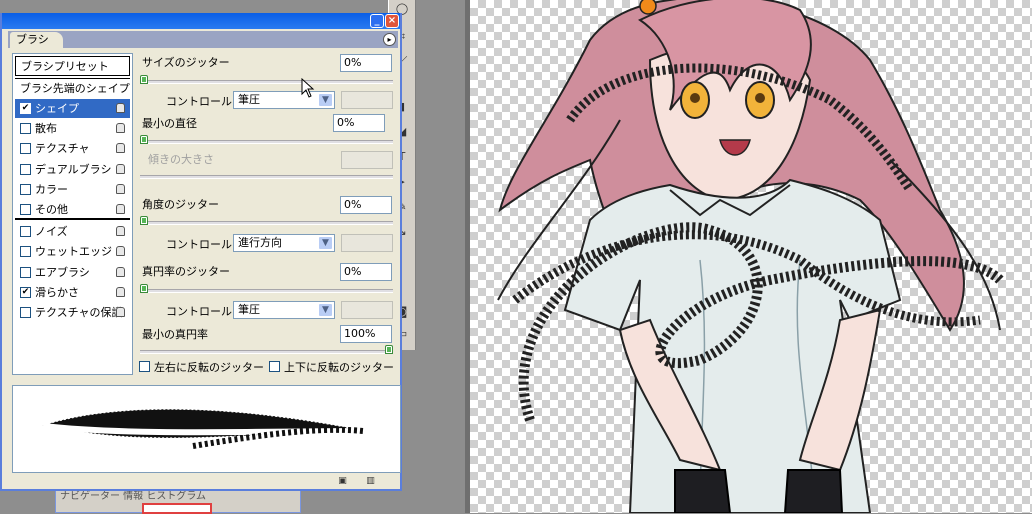  I want to click on navigator-thumbnail, so click(177, 508).